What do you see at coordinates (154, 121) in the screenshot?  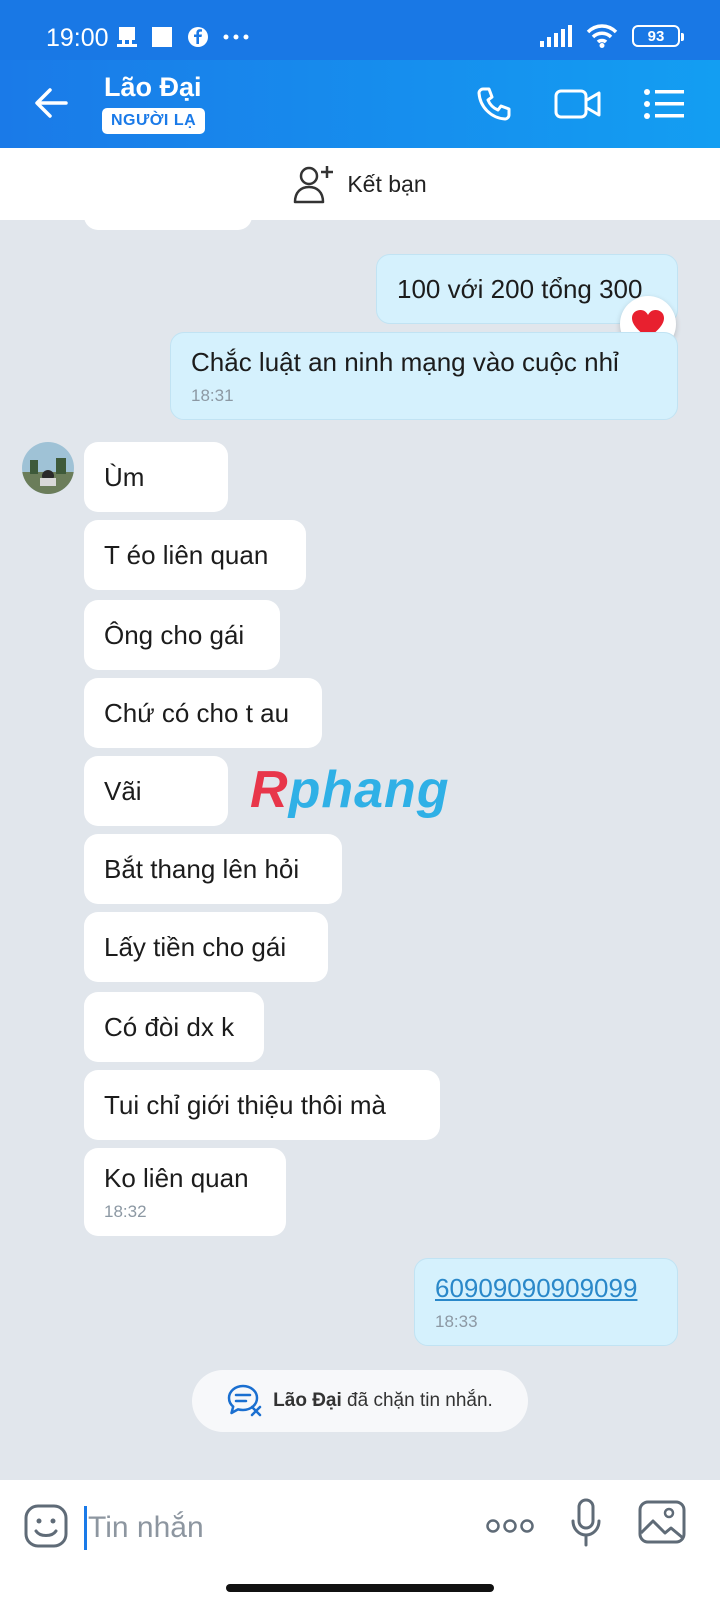 I see `stranger-badge: NGƯỜI LẠ` at bounding box center [154, 121].